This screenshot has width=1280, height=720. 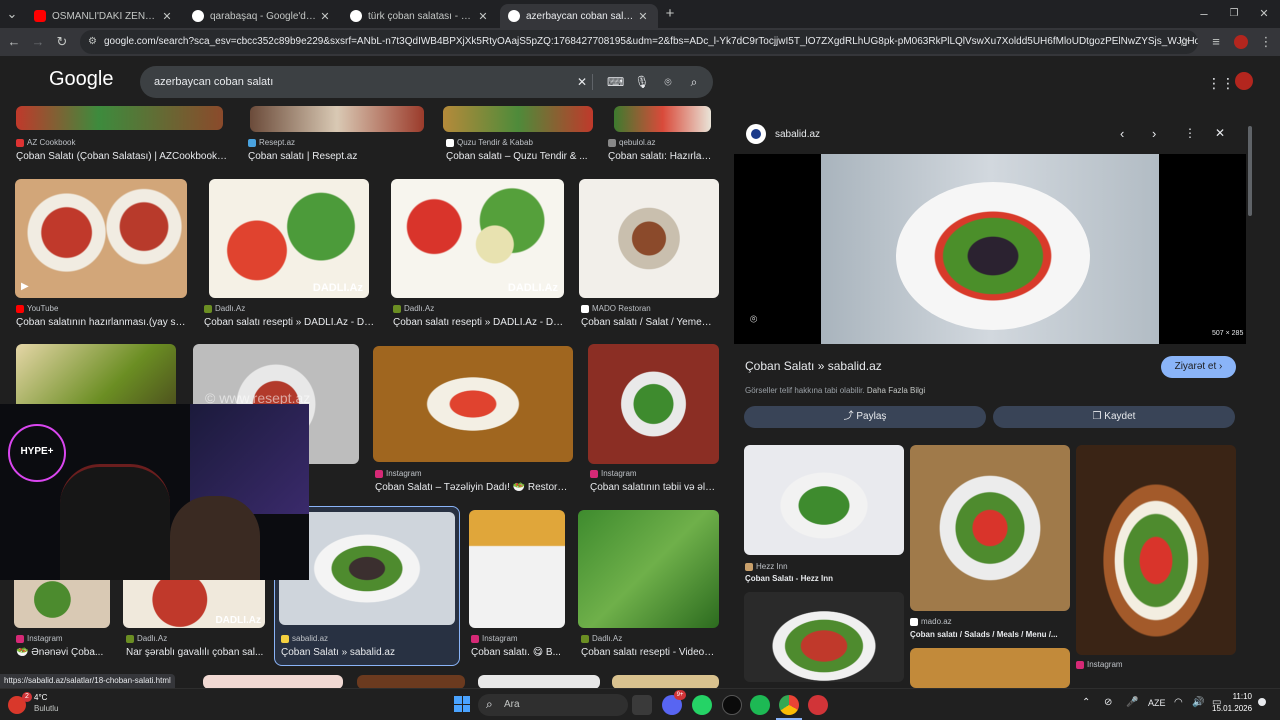 I want to click on profile-avatar, so click(x=1241, y=42).